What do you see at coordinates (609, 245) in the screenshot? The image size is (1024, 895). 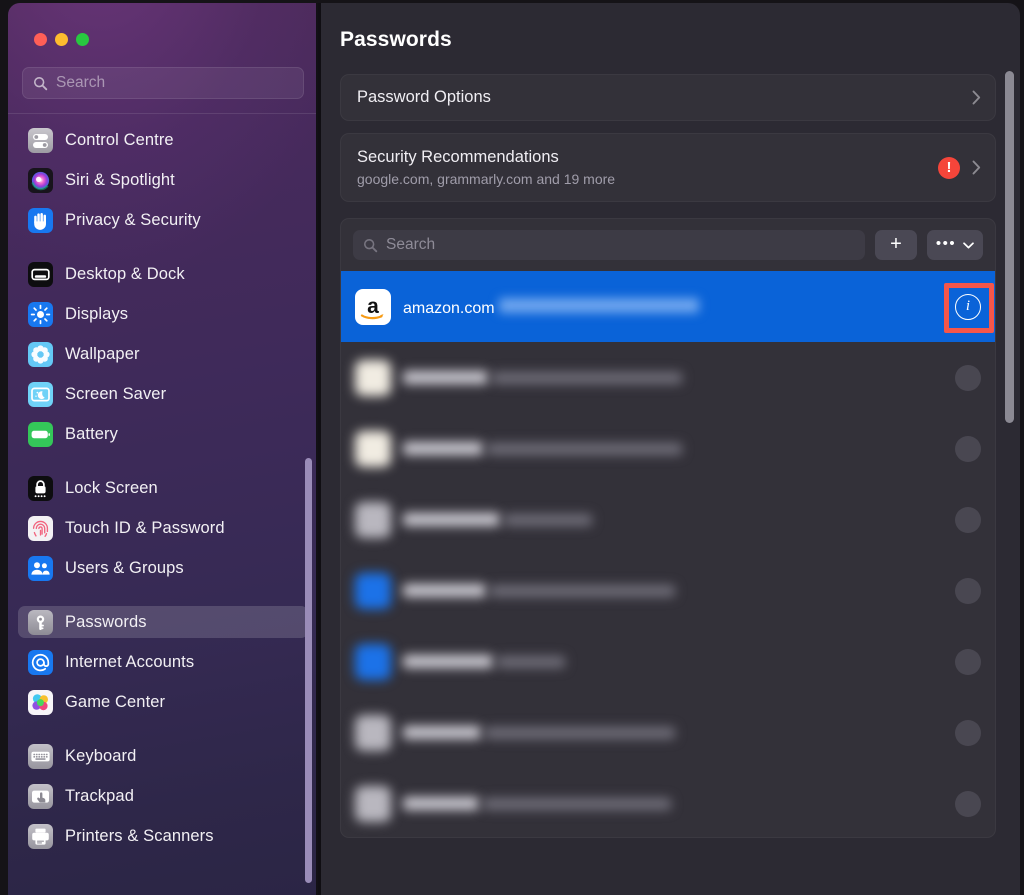 I see `passwords-search-input: Search` at bounding box center [609, 245].